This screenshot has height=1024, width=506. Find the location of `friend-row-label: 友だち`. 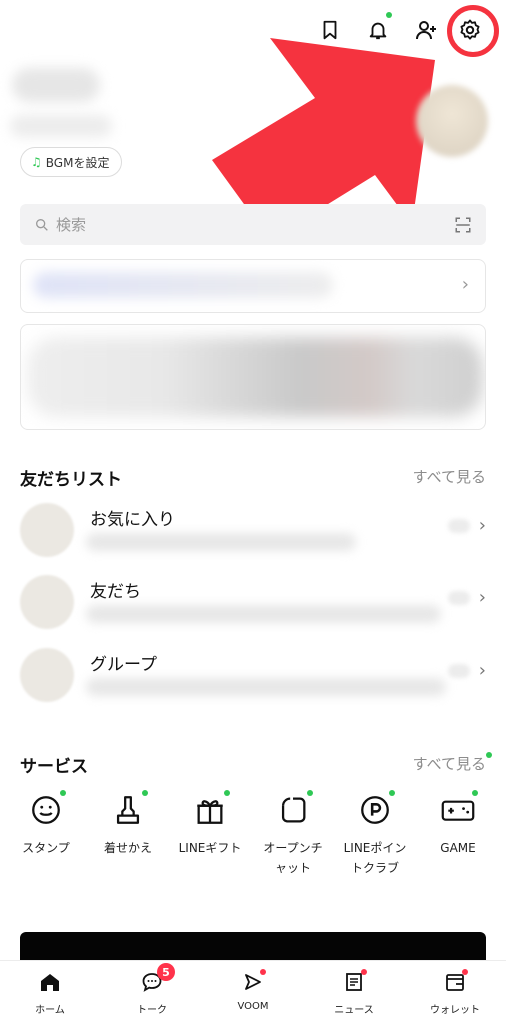

friend-row-label: 友だち is located at coordinates (115, 592).